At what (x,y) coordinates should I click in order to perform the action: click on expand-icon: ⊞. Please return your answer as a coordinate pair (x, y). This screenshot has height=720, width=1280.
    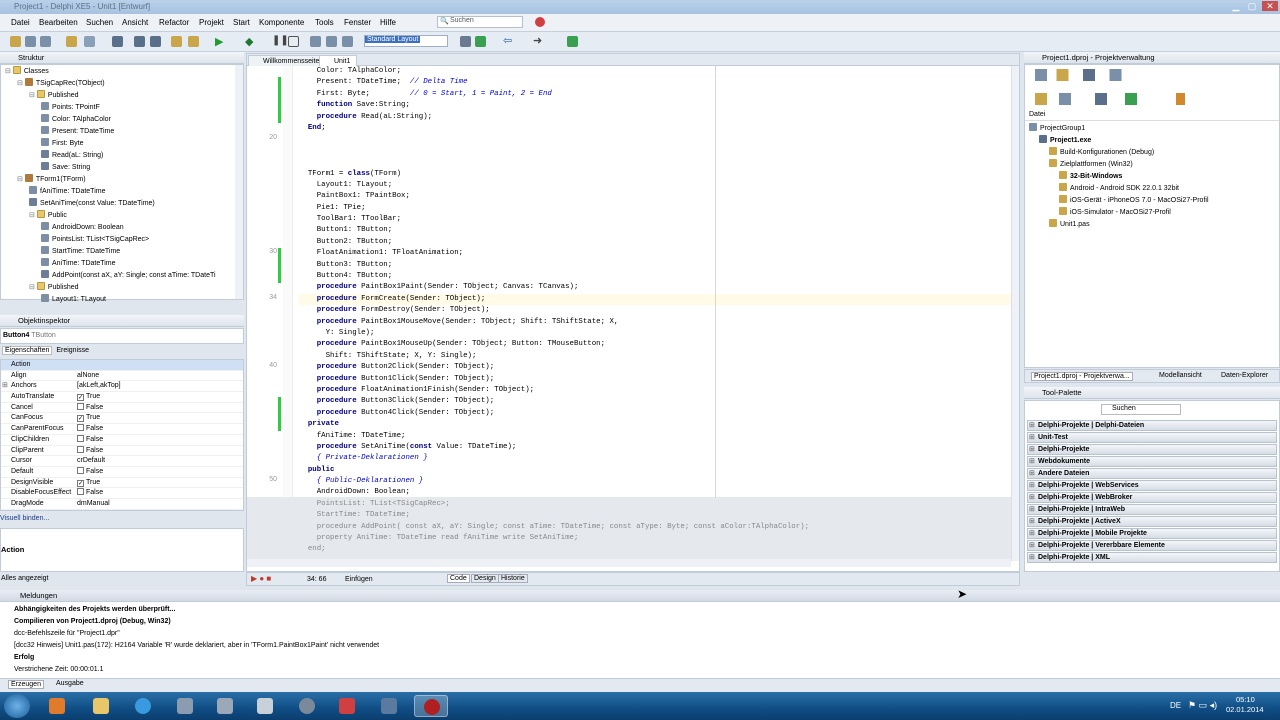
    Looking at the image, I should click on (5, 386).